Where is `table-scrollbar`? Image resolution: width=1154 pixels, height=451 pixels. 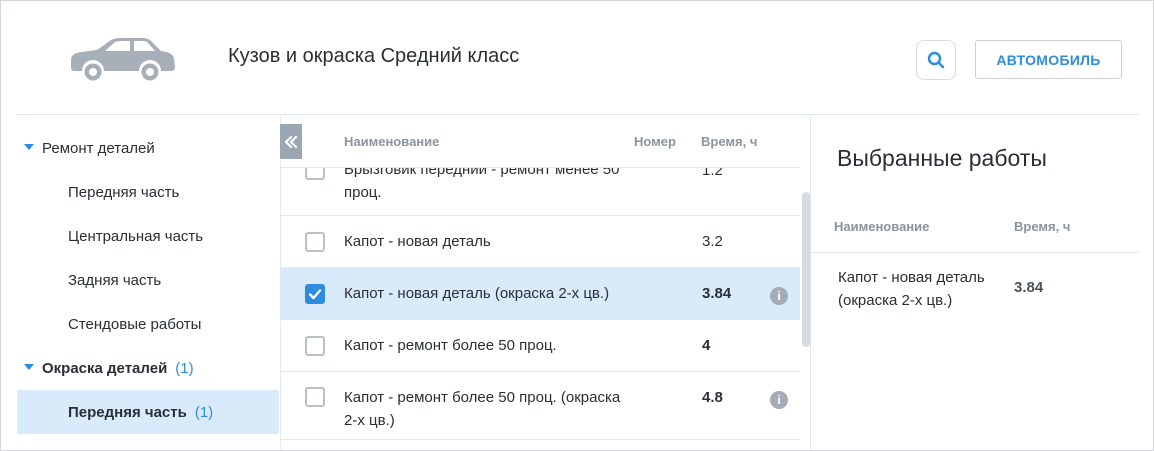 table-scrollbar is located at coordinates (806, 269).